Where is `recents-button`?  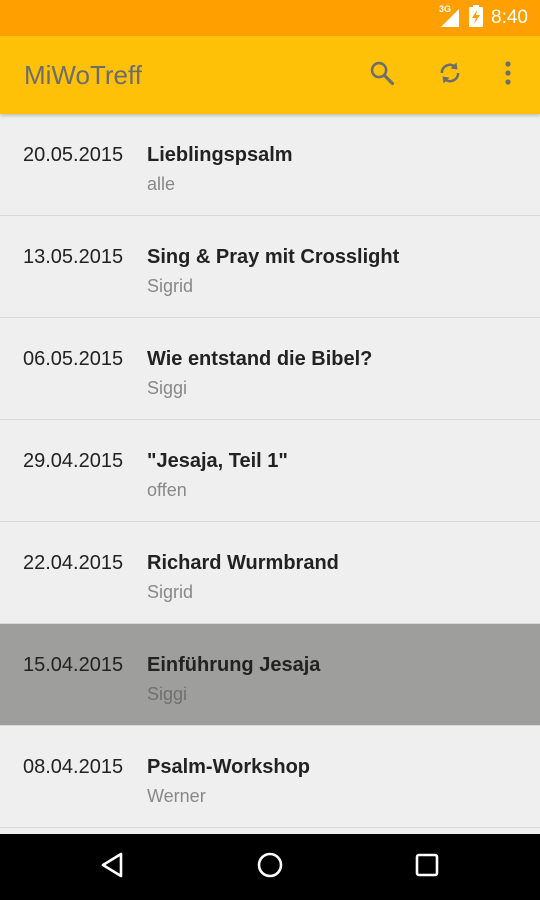
recents-button is located at coordinates (427, 867).